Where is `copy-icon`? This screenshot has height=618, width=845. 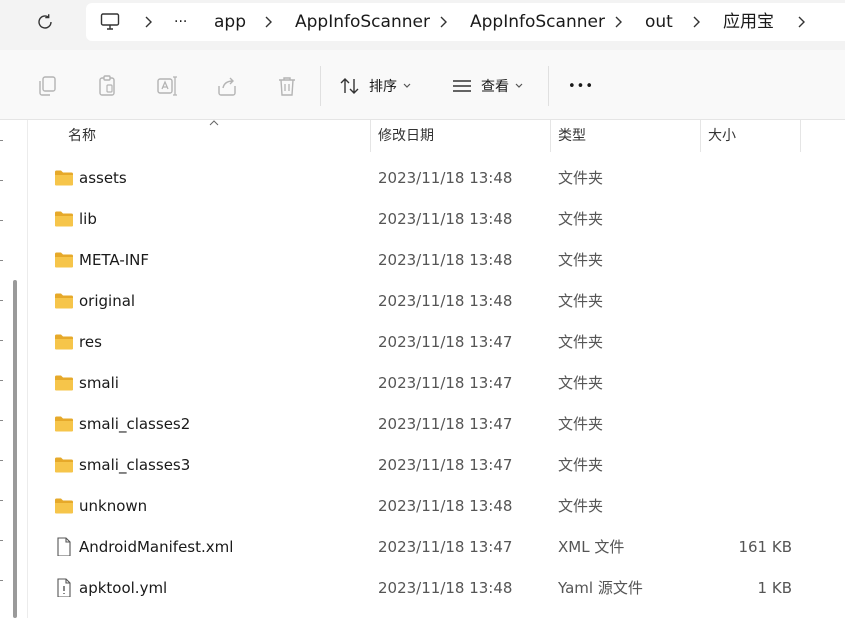 copy-icon is located at coordinates (47, 86).